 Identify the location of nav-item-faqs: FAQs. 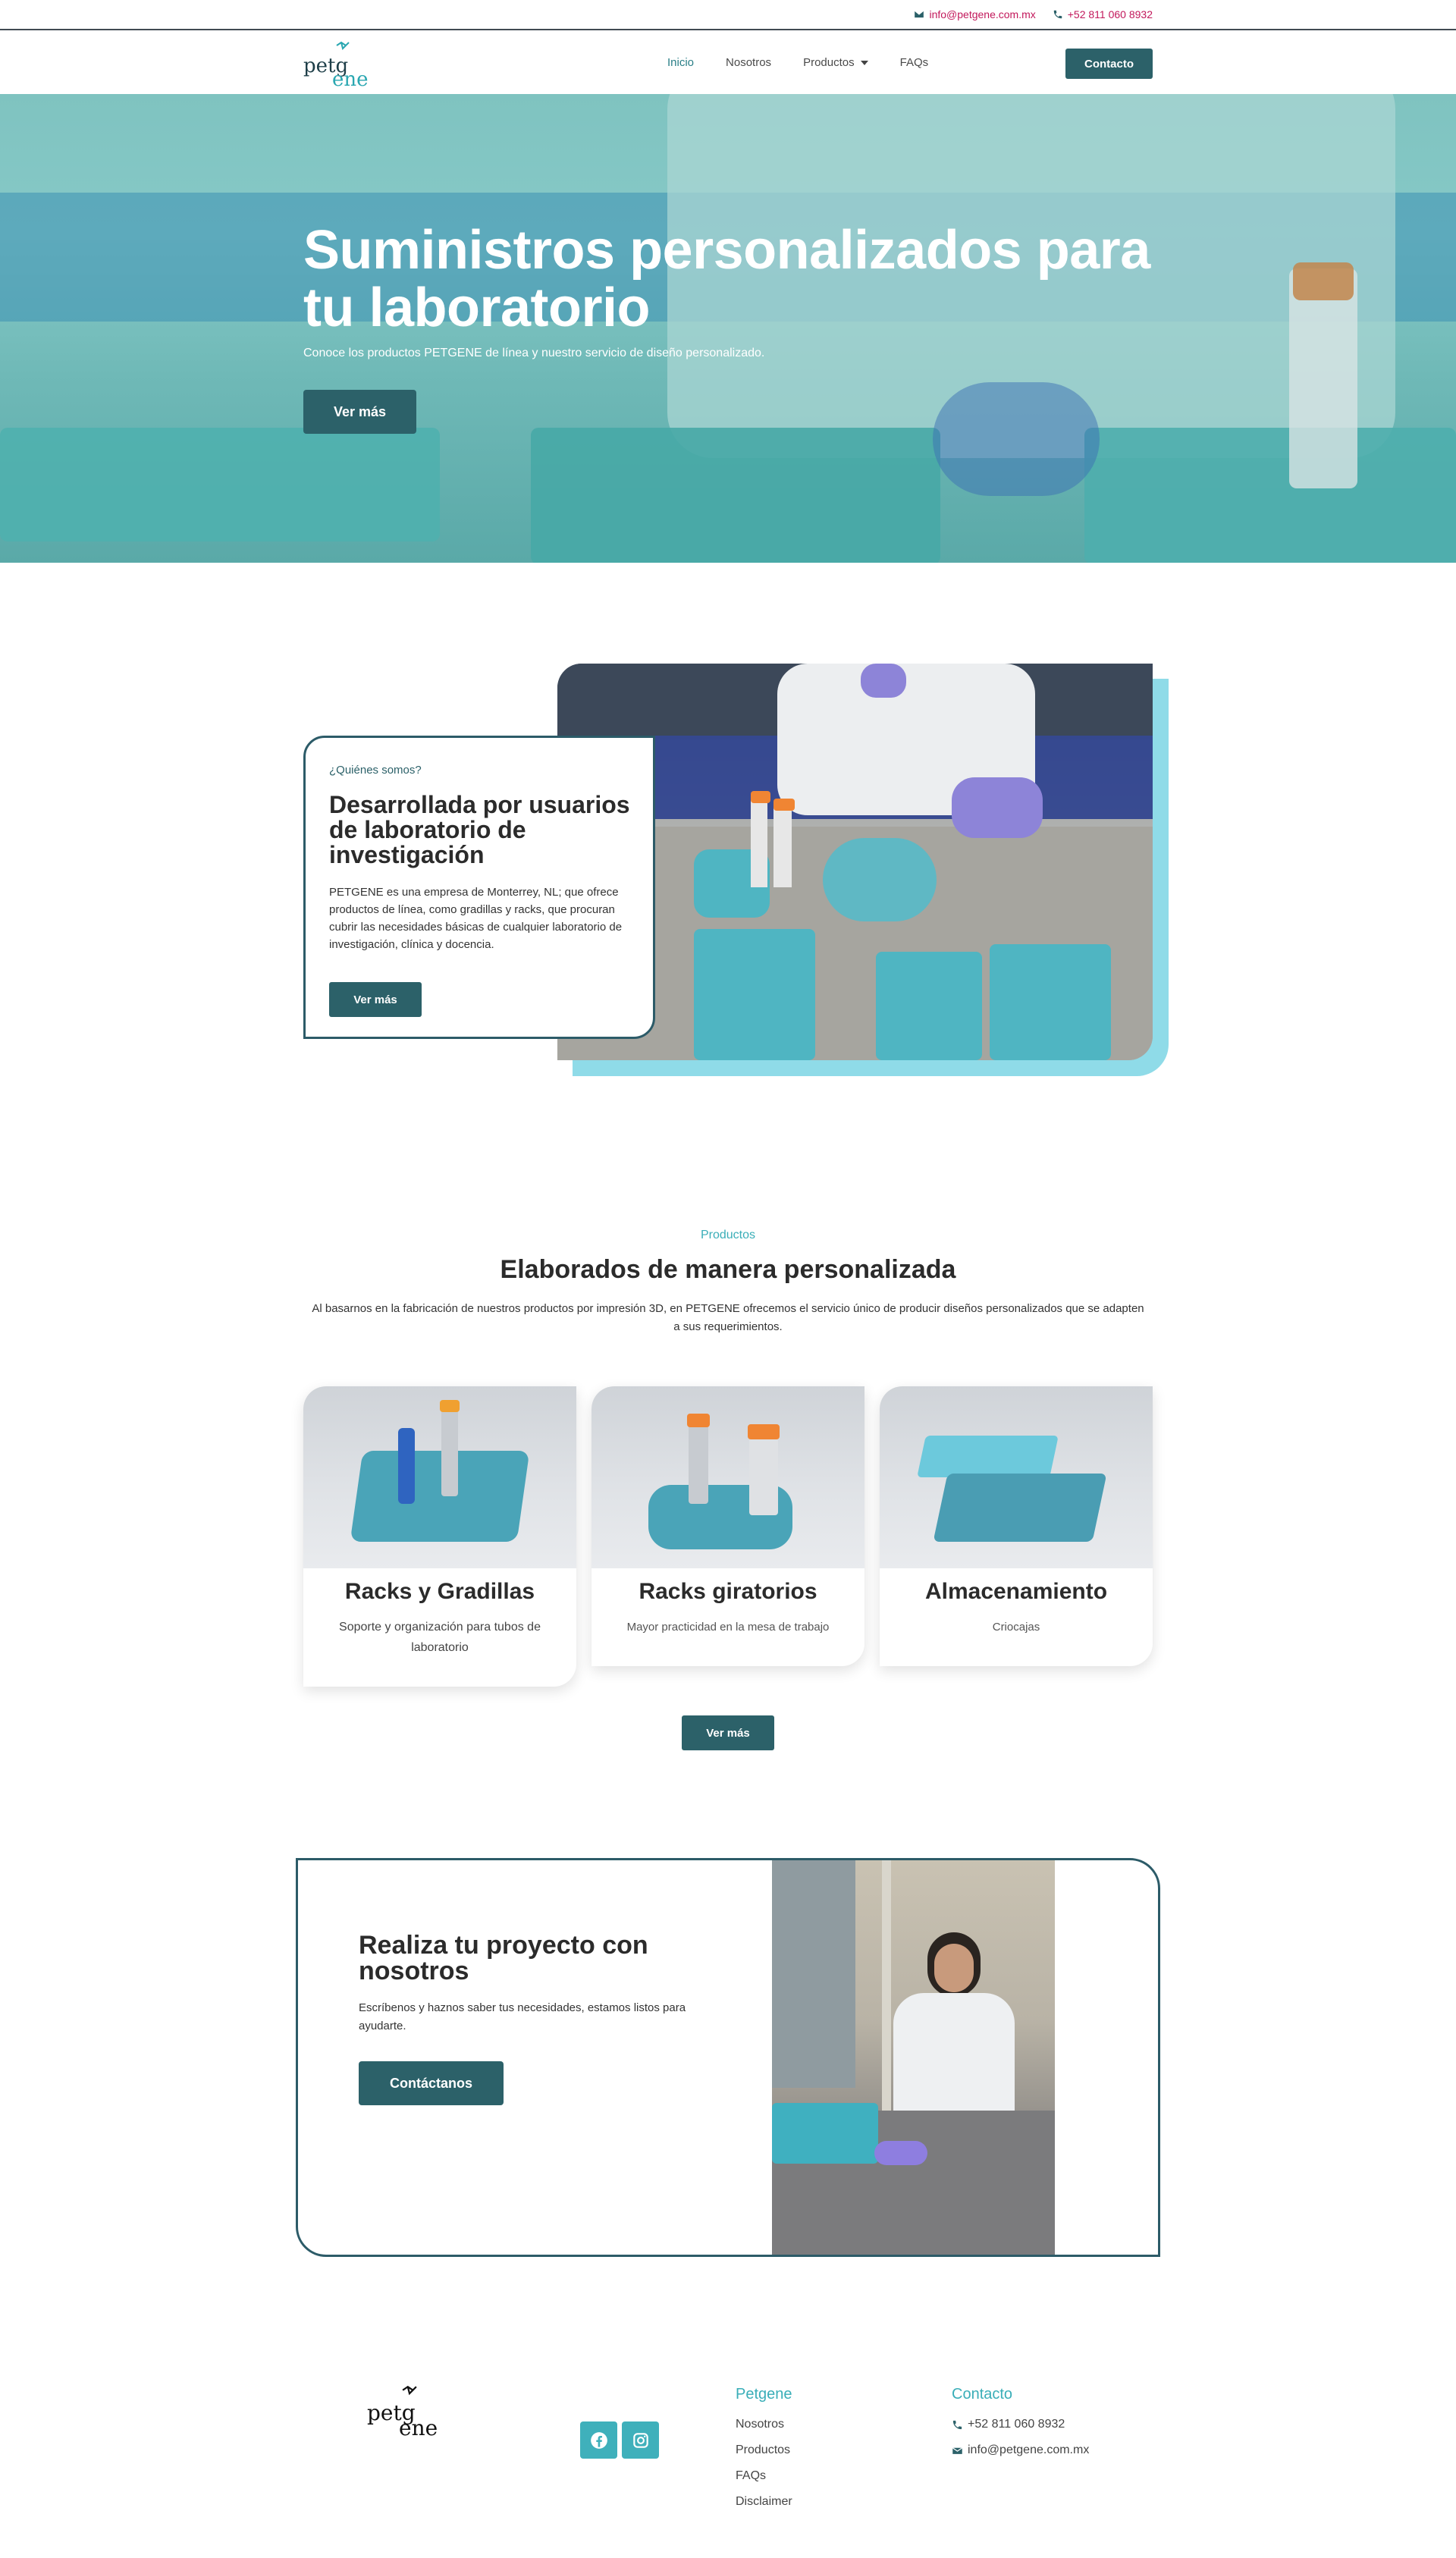
(914, 62).